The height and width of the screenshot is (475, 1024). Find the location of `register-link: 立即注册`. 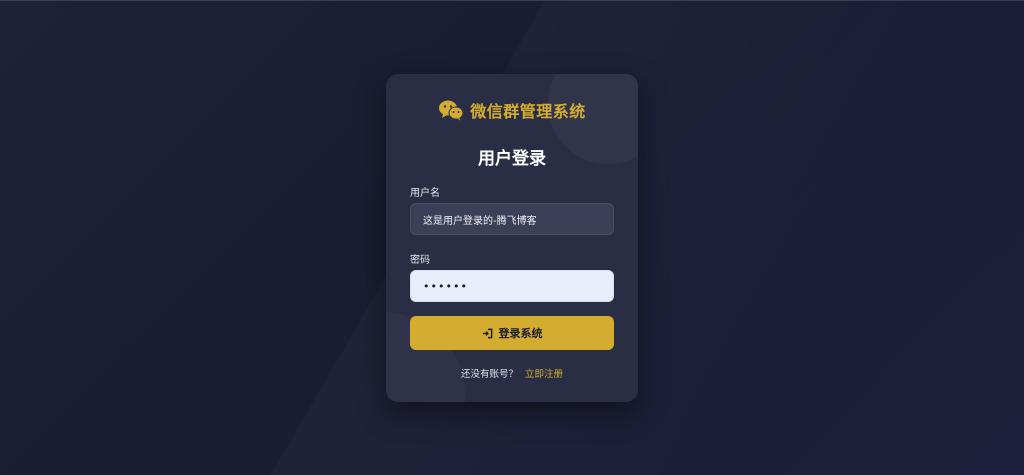

register-link: 立即注册 is located at coordinates (544, 374).